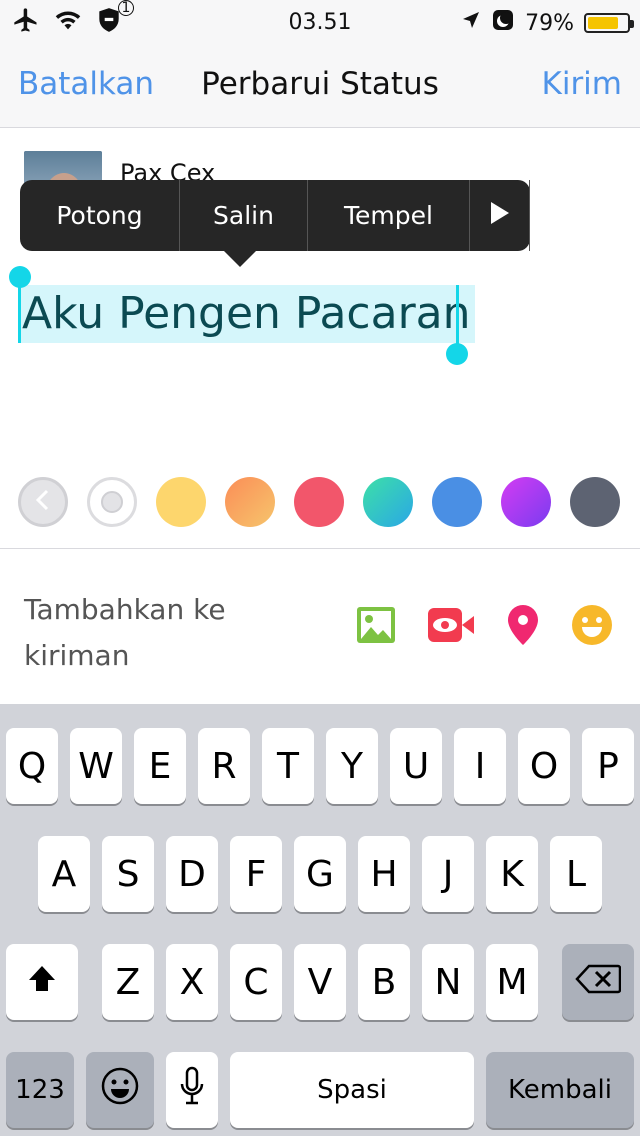 The height and width of the screenshot is (1136, 640). What do you see at coordinates (576, 874) in the screenshot?
I see `key-l: L` at bounding box center [576, 874].